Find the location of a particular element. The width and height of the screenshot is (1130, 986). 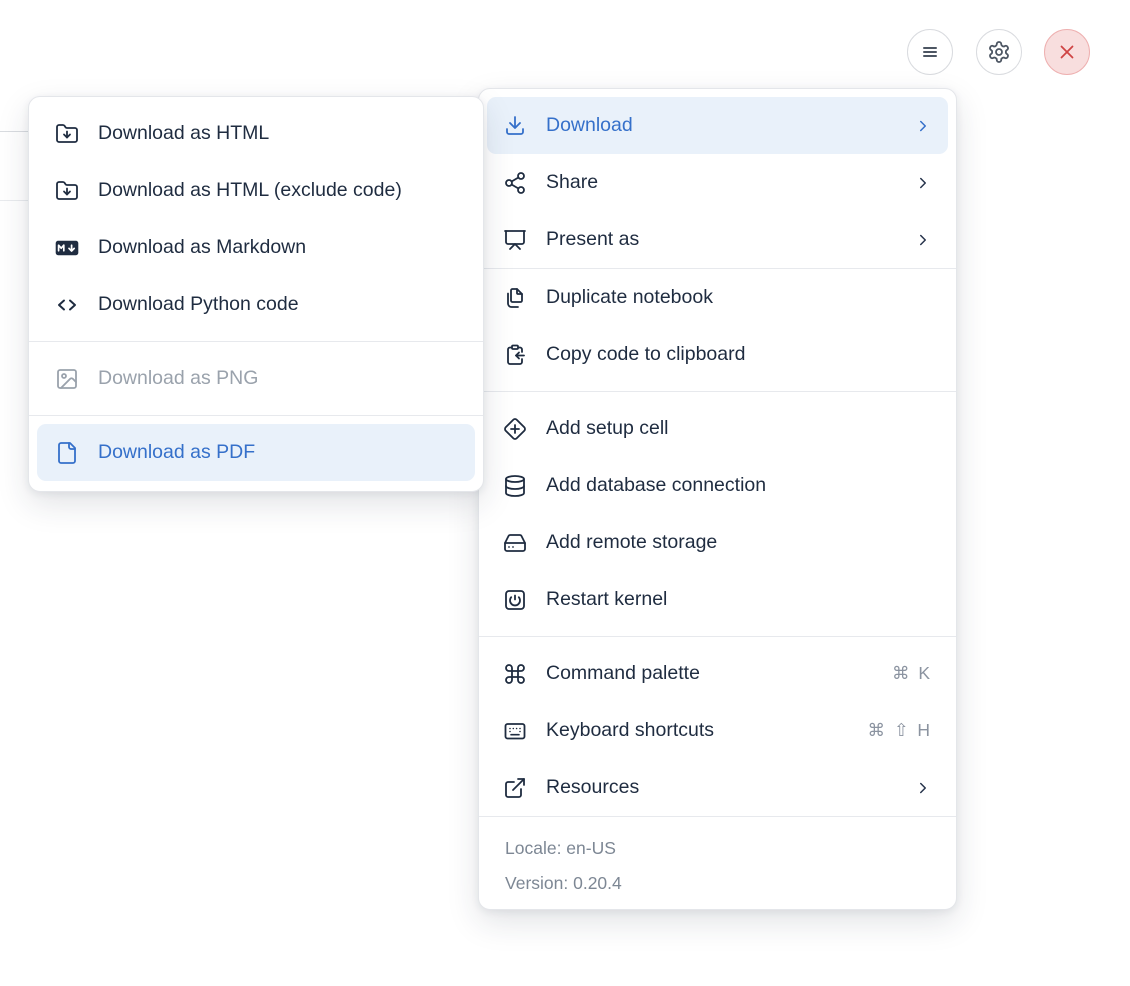

hamburger-icon is located at coordinates (930, 52).